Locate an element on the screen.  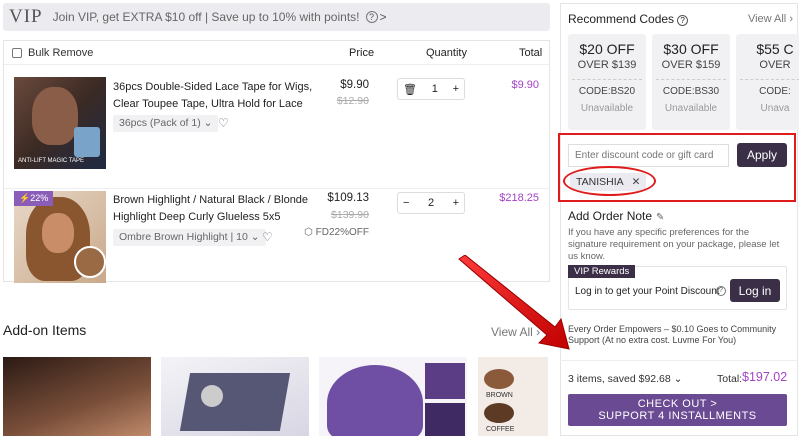
coupon-amount: $55 C is located at coordinates (775, 49).